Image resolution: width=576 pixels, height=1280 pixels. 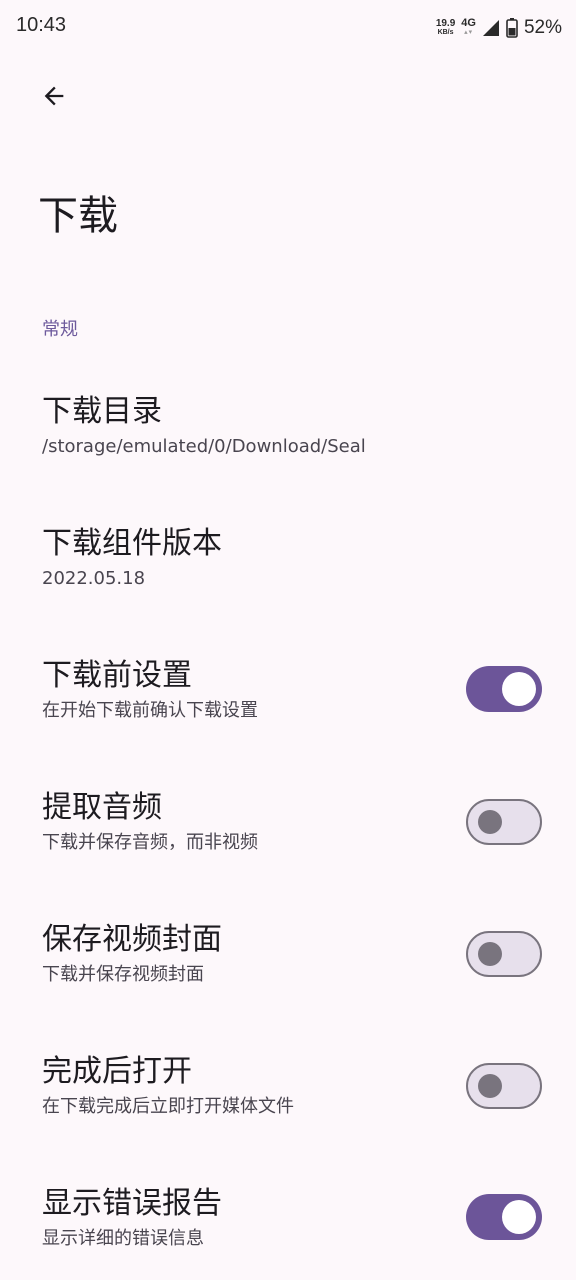 What do you see at coordinates (512, 28) in the screenshot?
I see `battery-icon` at bounding box center [512, 28].